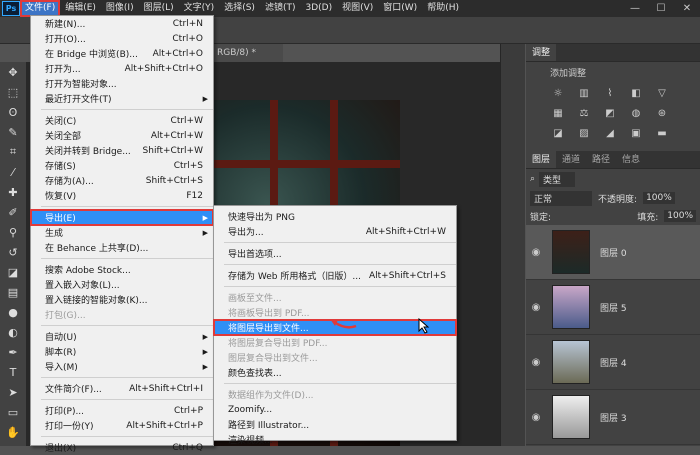 Image resolution: width=700 pixels, height=455 pixels. Describe the element at coordinates (239, 8) in the screenshot. I see `menu-select: 选择(S)` at that location.